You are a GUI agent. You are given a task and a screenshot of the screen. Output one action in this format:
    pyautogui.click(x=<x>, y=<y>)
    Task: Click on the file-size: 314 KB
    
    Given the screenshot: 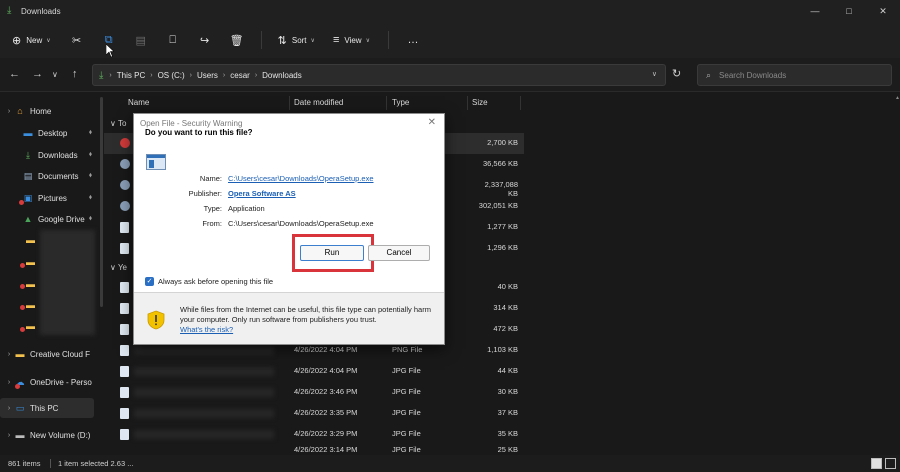 What is the action you would take?
    pyautogui.click(x=505, y=307)
    